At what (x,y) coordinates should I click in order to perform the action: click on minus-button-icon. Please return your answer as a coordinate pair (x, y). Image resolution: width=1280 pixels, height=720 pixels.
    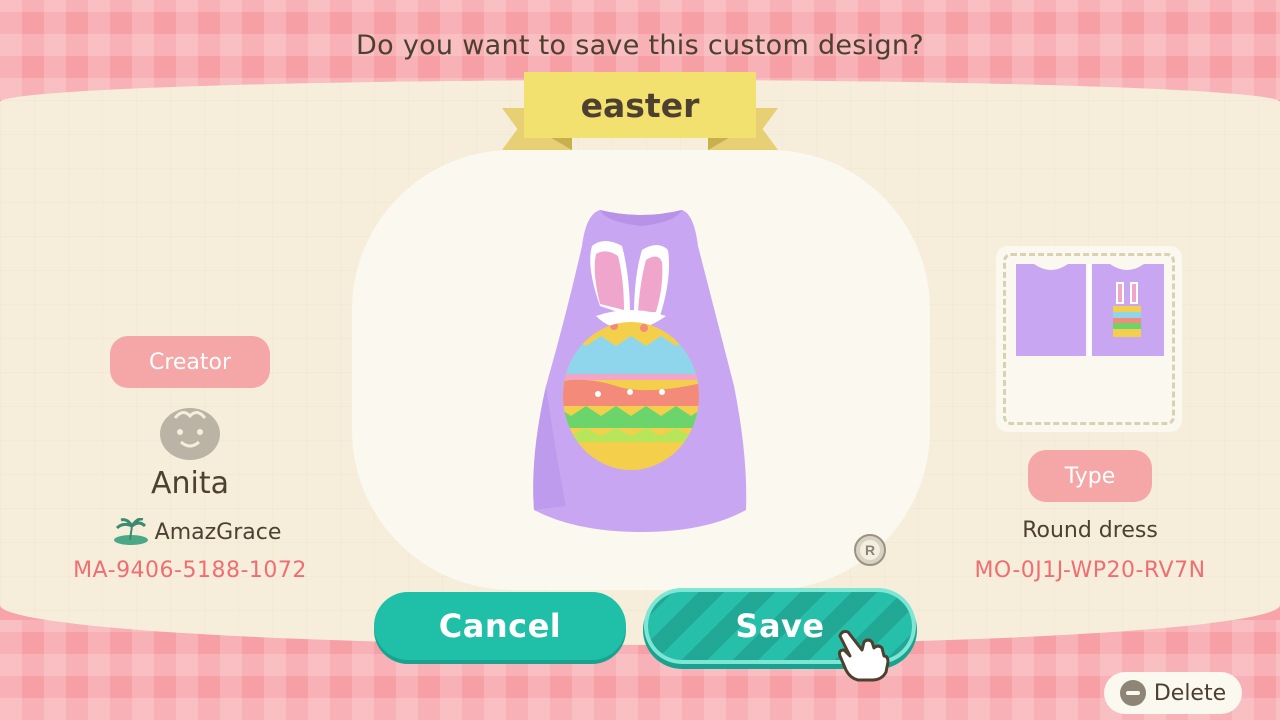
    Looking at the image, I should click on (1132, 693).